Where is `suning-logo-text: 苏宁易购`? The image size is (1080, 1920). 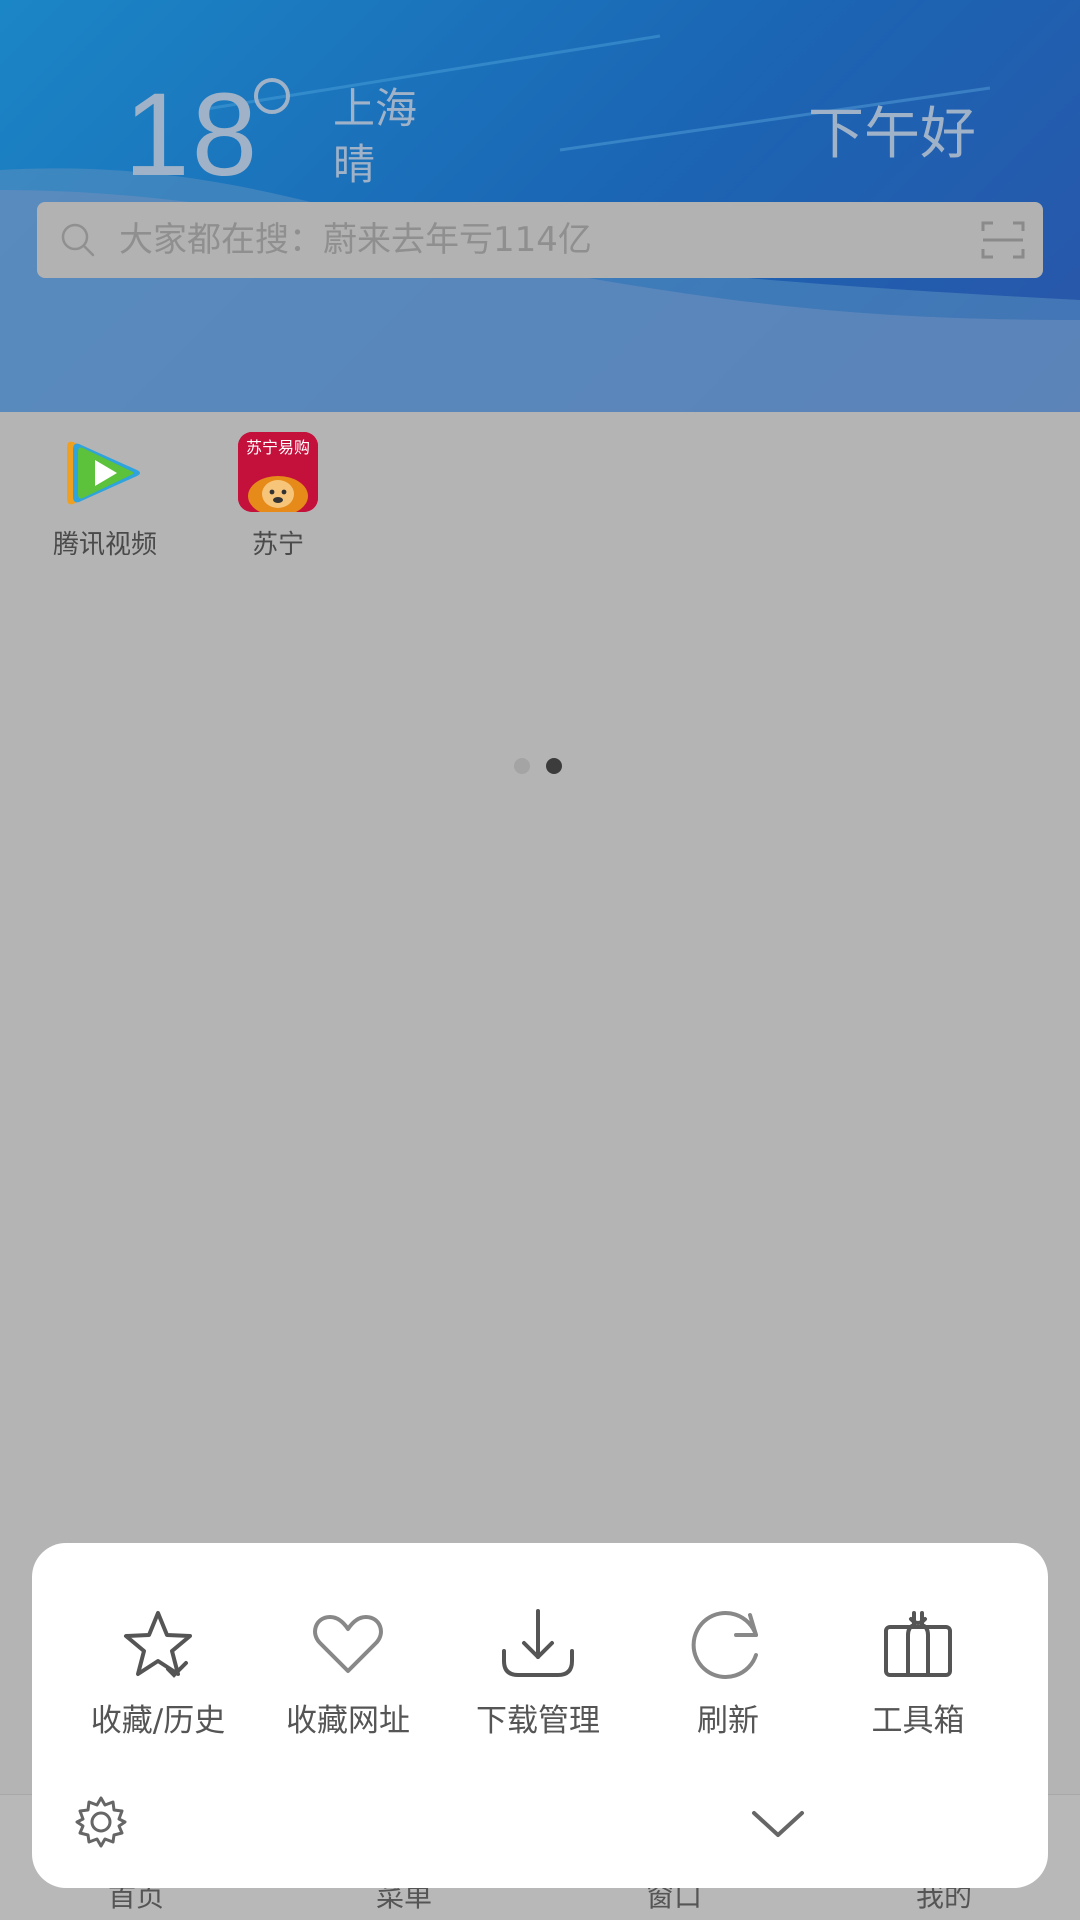 suning-logo-text: 苏宁易购 is located at coordinates (277, 447).